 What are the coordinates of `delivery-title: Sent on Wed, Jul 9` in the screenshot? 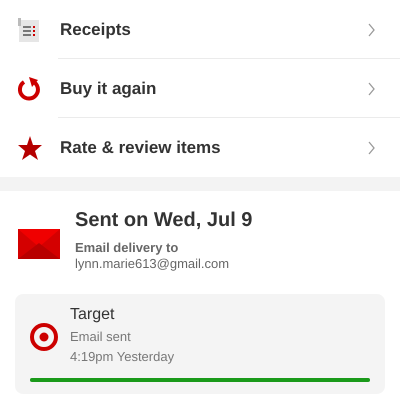 It's located at (163, 220).